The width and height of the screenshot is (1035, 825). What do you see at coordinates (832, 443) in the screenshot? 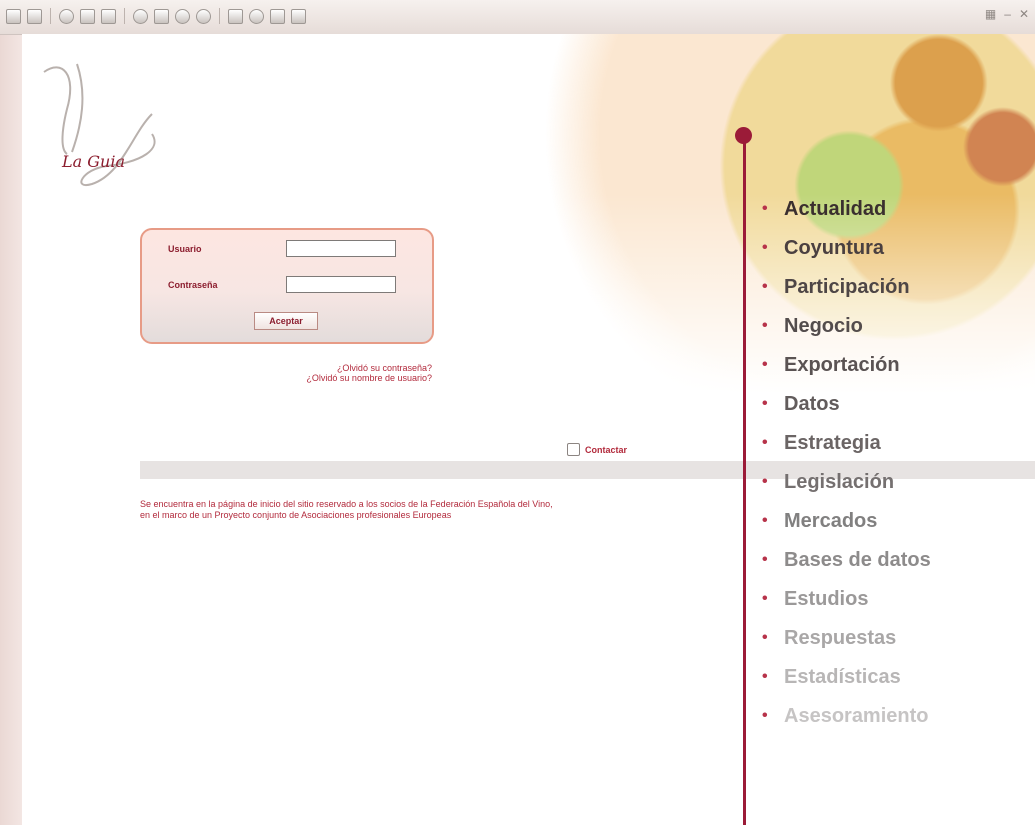
I see `nav-item-label: Estrategia` at bounding box center [832, 443].